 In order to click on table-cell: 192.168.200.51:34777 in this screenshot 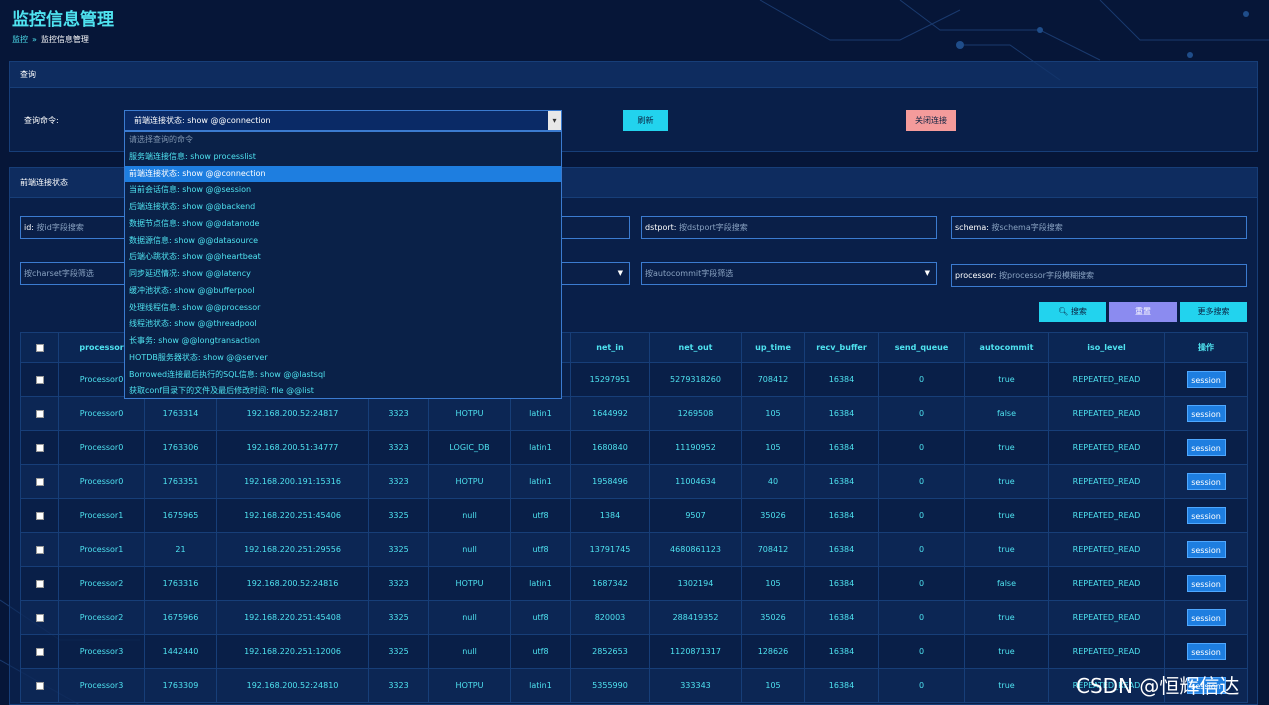, I will do `click(292, 447)`.